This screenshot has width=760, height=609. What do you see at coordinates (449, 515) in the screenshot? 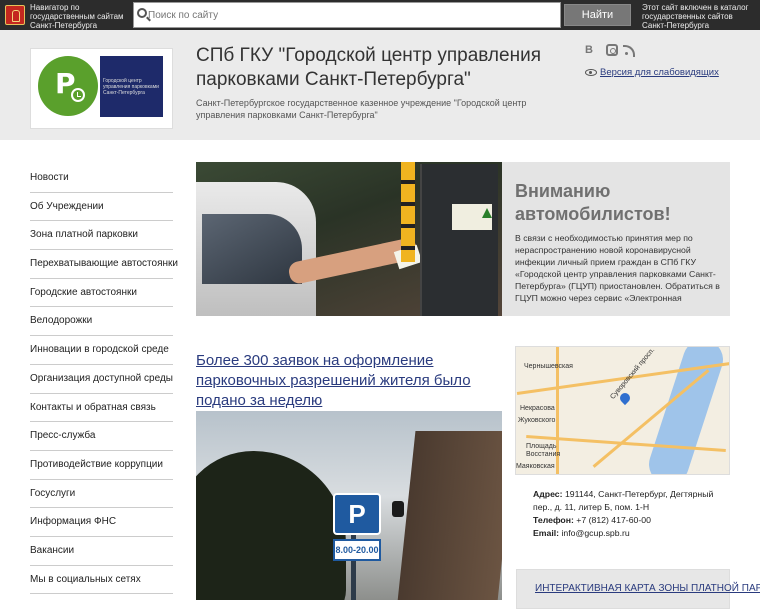
I see `building-shape` at bounding box center [449, 515].